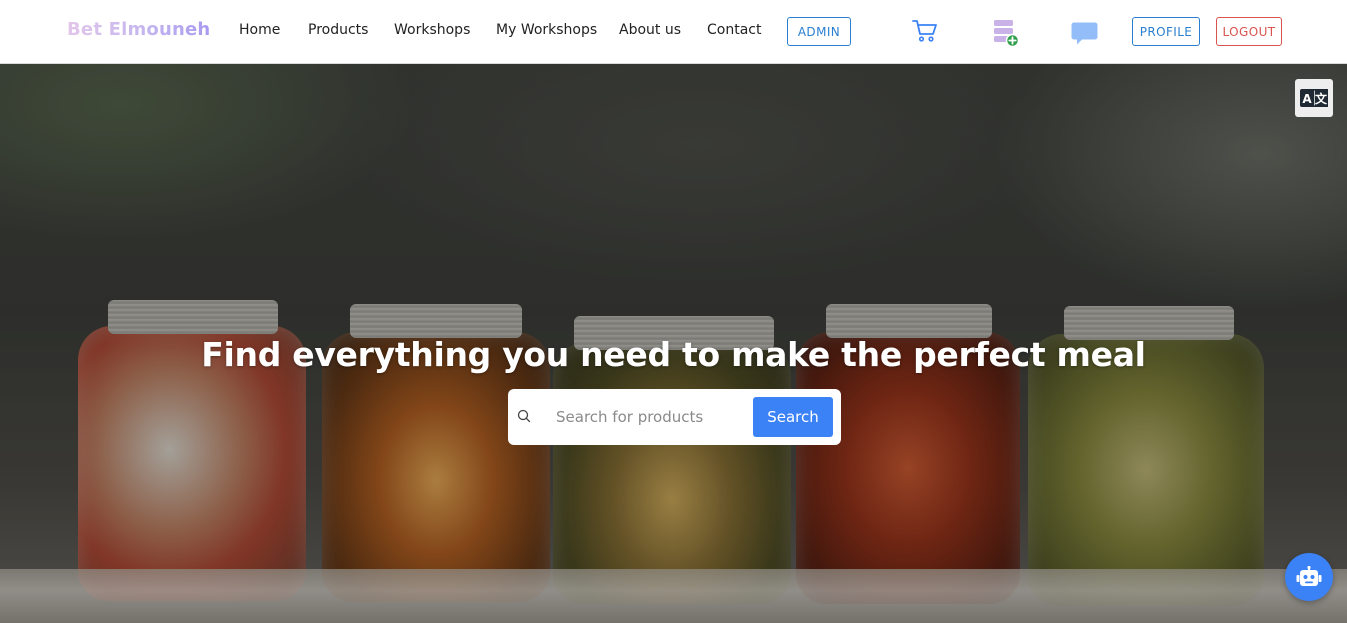  I want to click on search-bar: Search, so click(674, 417).